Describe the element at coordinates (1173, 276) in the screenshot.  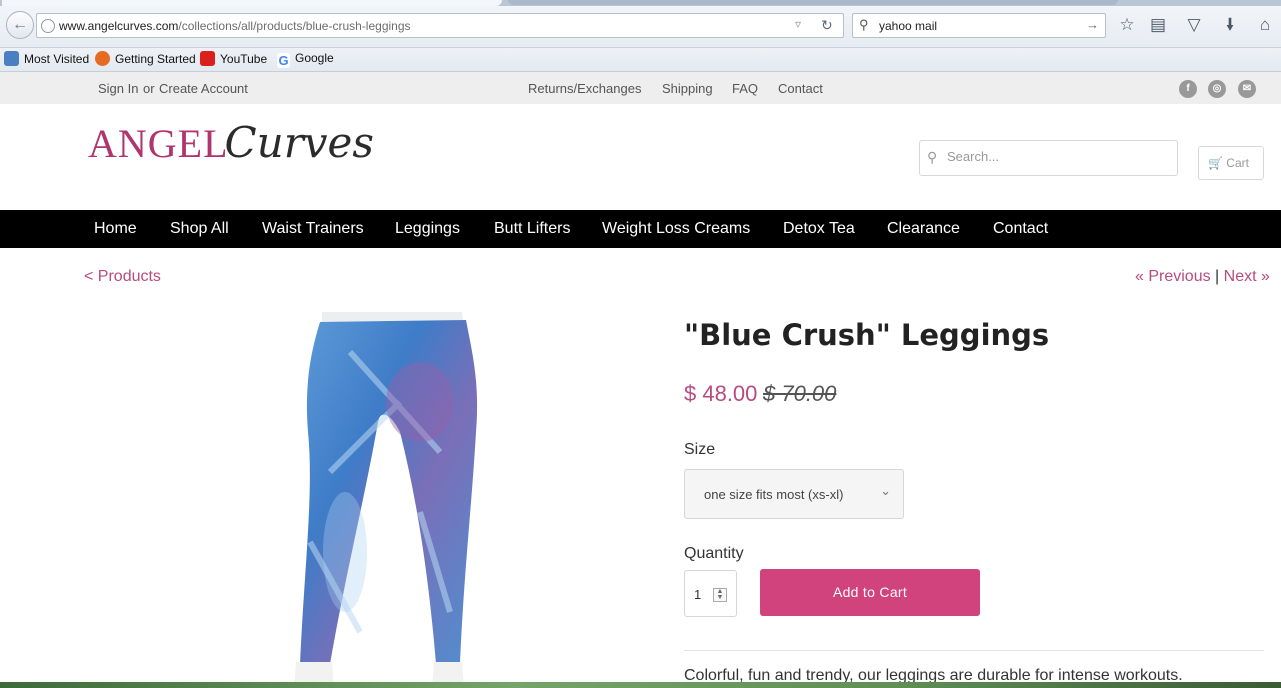
I see `previous-link: « Previous` at that location.